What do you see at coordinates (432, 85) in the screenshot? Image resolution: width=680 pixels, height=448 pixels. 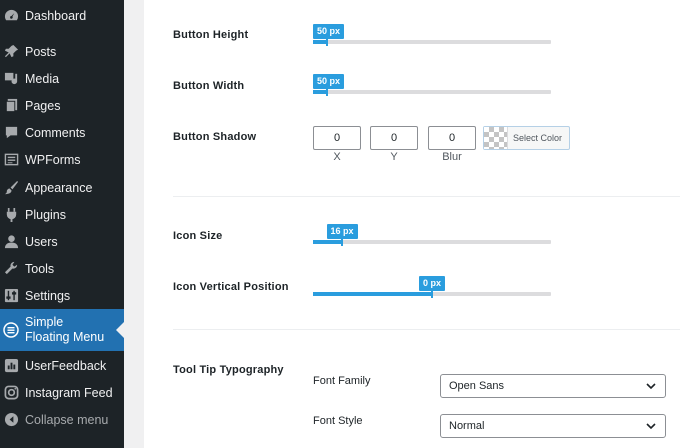 I see `button-width-slider: 50 px` at bounding box center [432, 85].